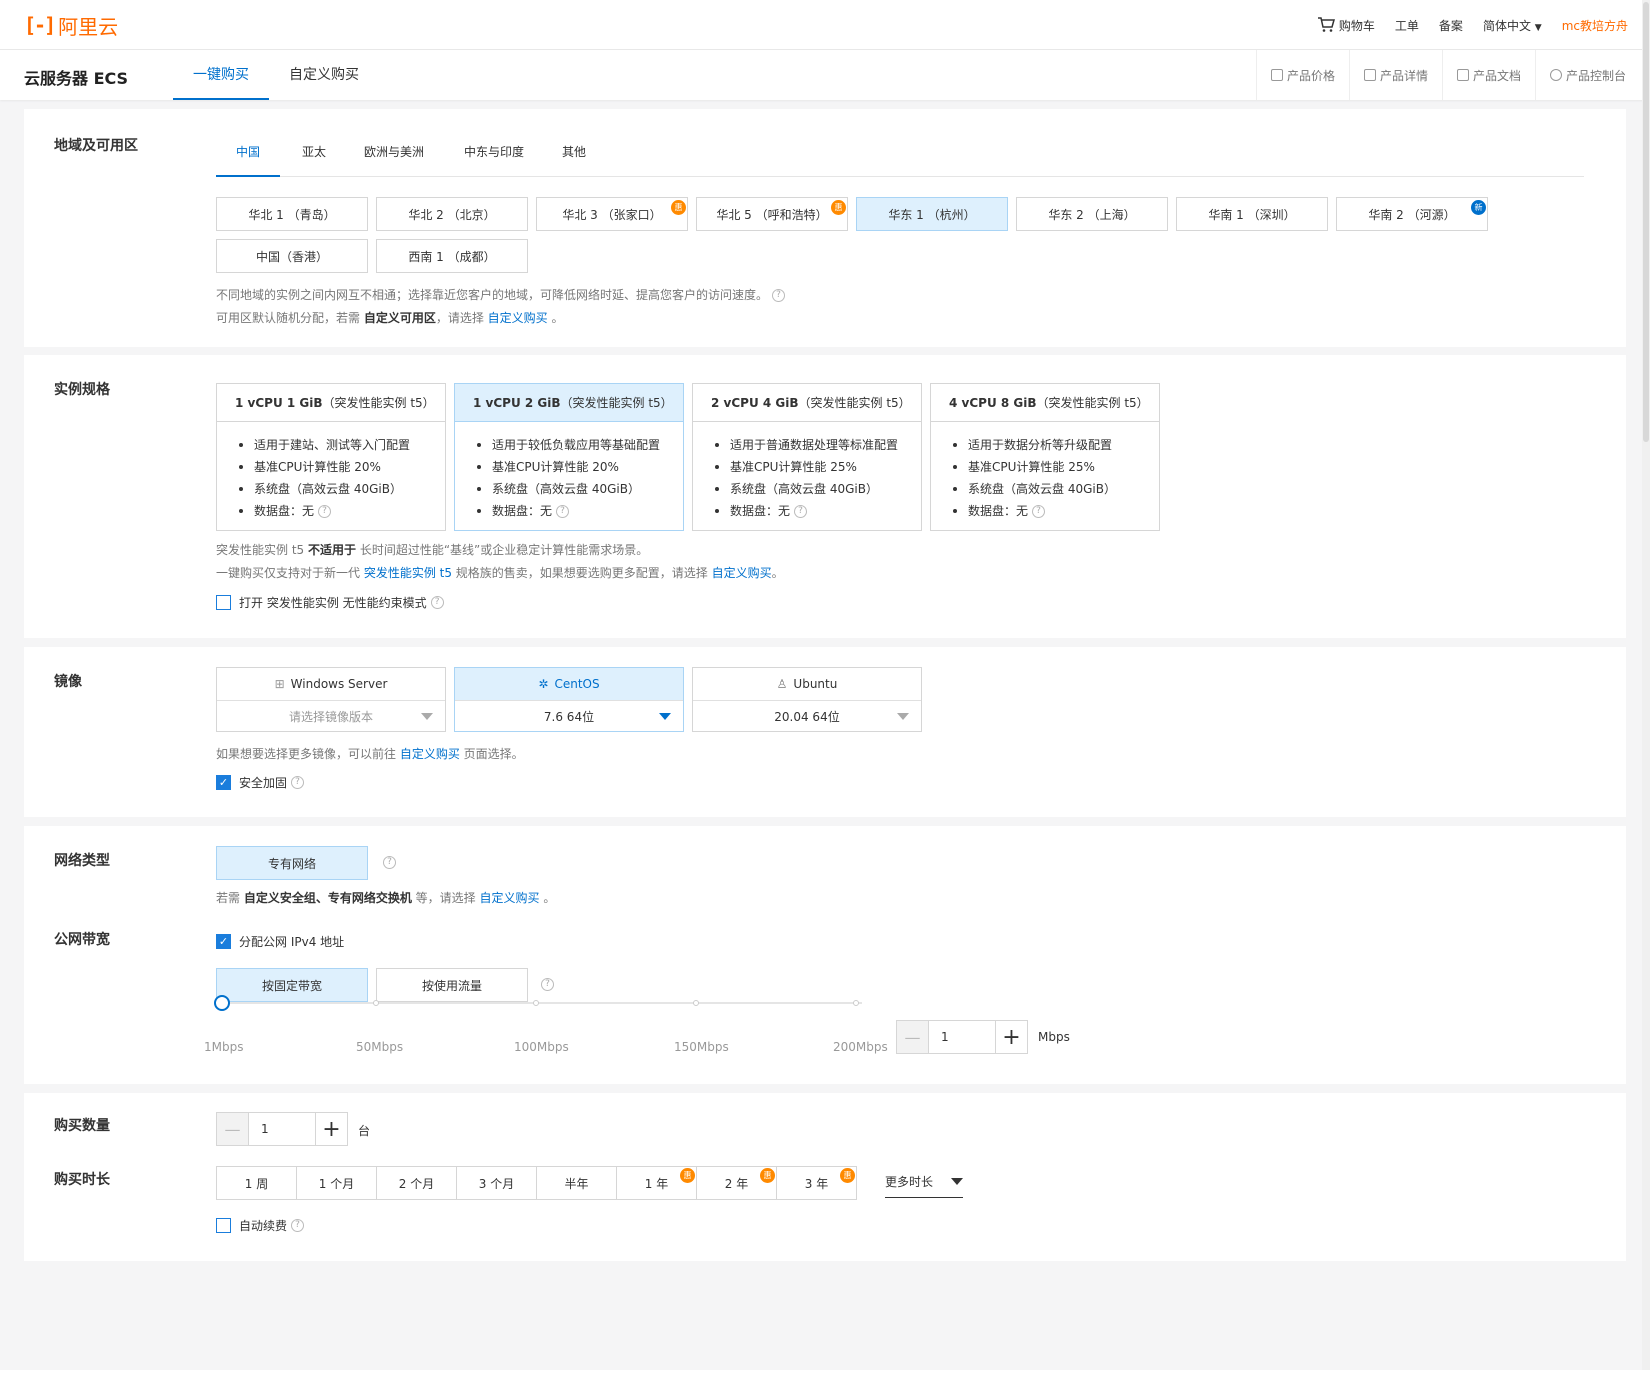 This screenshot has width=1650, height=1387. Describe the element at coordinates (331, 699) in the screenshot. I see `image-card-windows: ⊞ Windows Server 请选择镜像版本` at that location.